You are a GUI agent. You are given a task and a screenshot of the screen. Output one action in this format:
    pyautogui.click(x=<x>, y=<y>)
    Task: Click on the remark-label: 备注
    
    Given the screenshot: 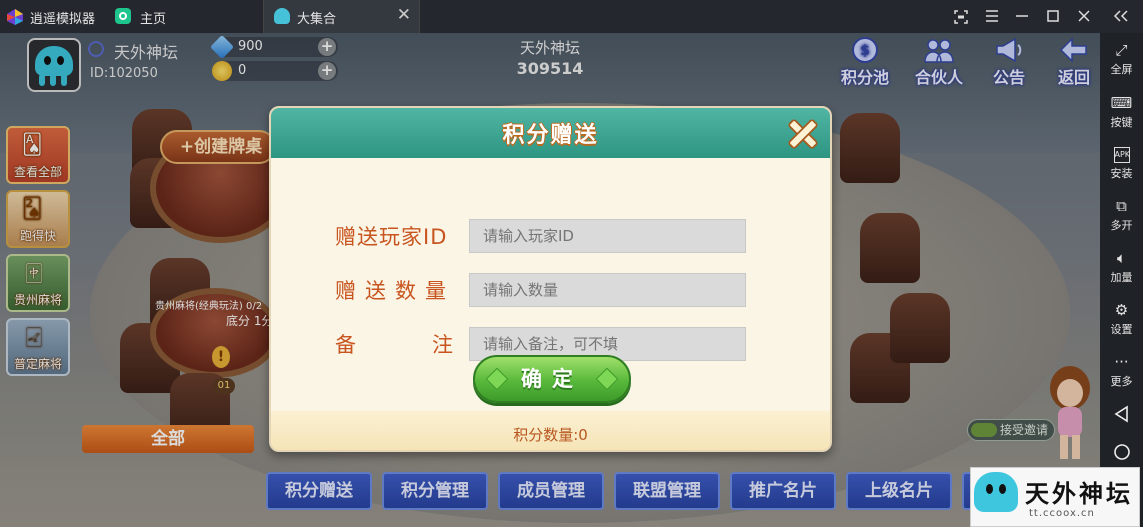 What is the action you would take?
    pyautogui.click(x=432, y=345)
    